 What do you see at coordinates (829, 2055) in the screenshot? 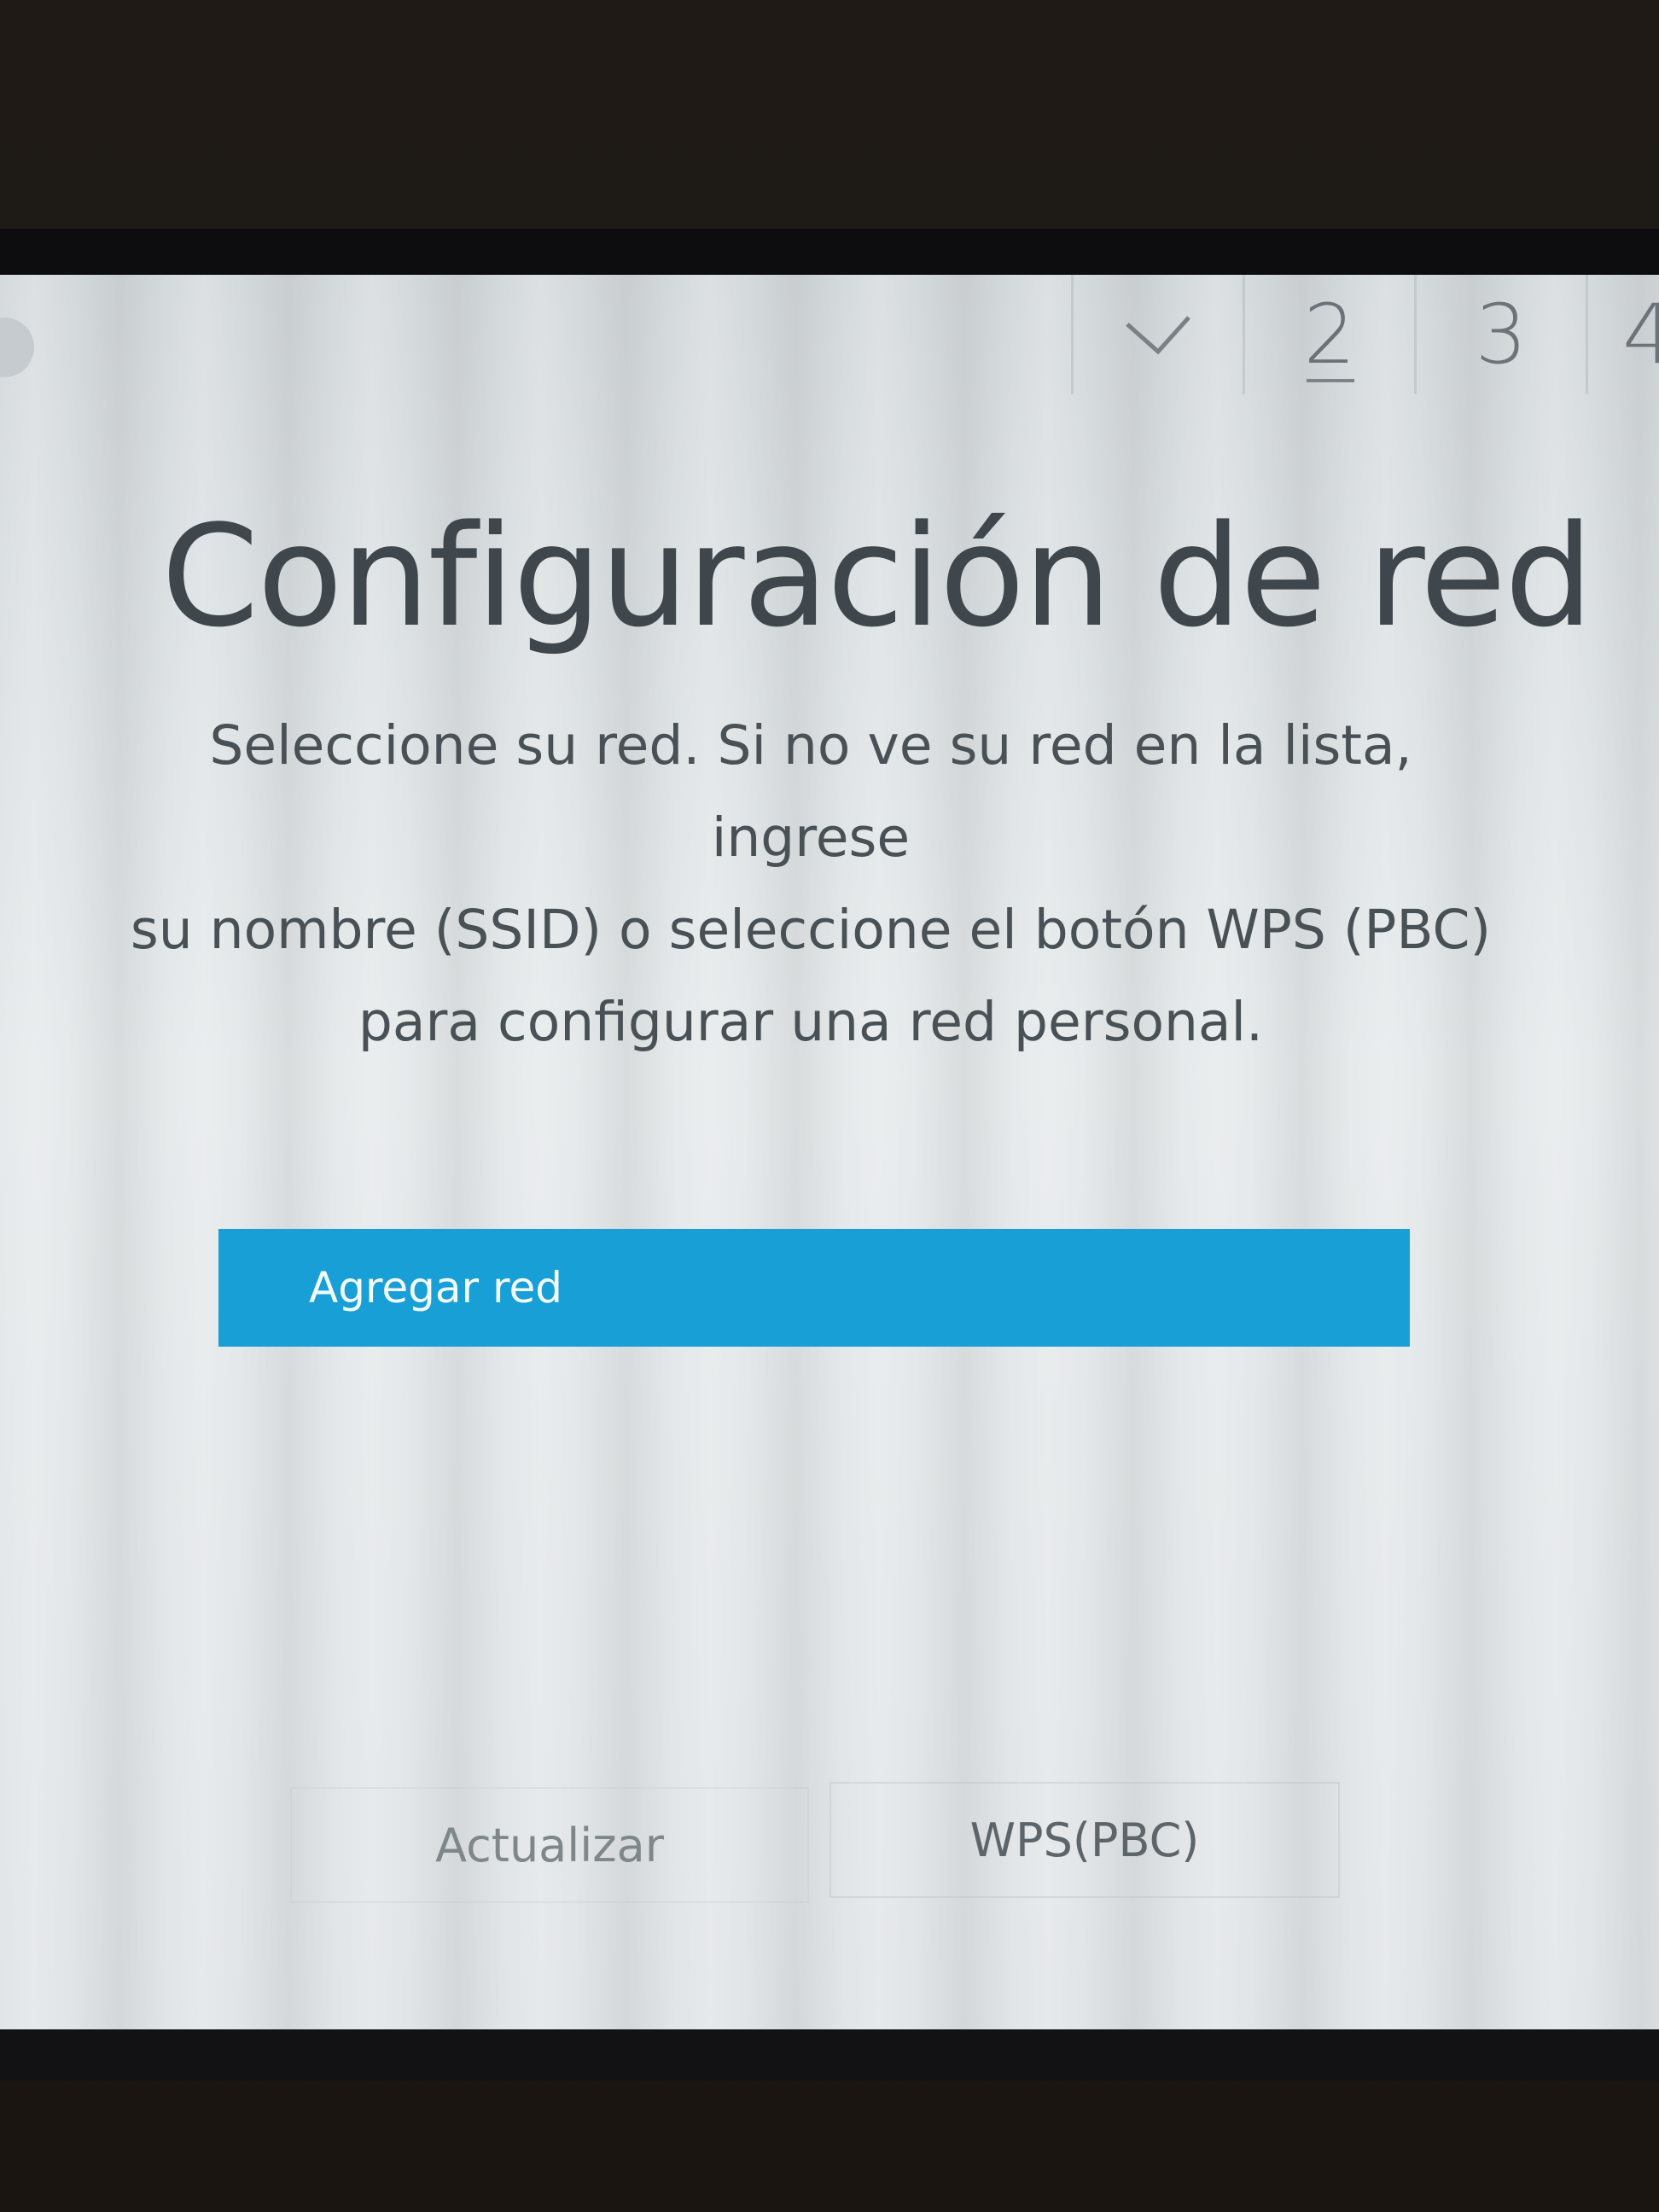
I see `tv-bezel-bottom` at bounding box center [829, 2055].